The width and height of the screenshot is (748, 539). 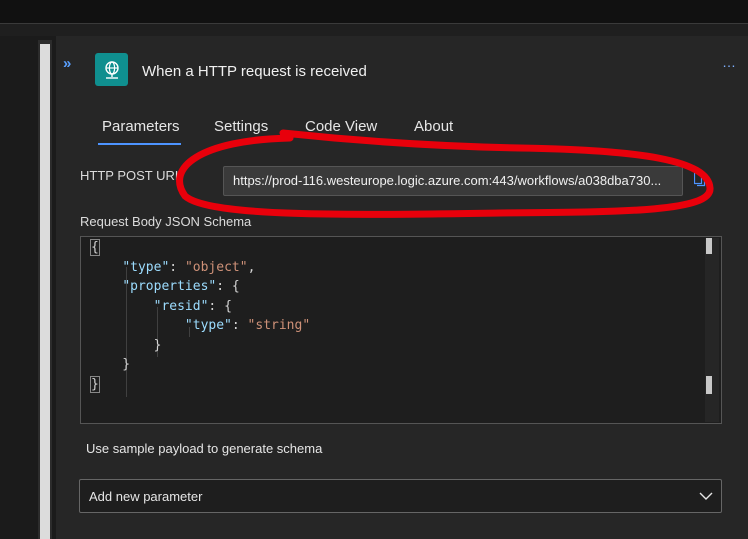 What do you see at coordinates (247, 325) in the screenshot?
I see `code-line: "type": "string"` at bounding box center [247, 325].